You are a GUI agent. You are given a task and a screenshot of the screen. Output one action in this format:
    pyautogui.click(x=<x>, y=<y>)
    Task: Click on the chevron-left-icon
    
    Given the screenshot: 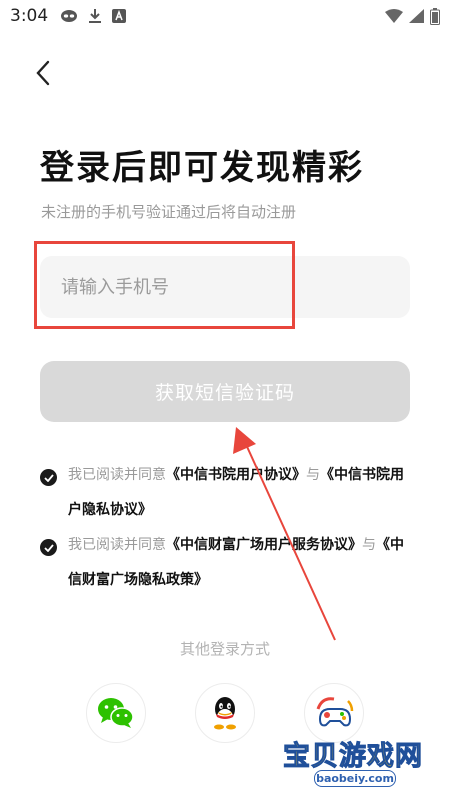 What is the action you would take?
    pyautogui.click(x=43, y=73)
    